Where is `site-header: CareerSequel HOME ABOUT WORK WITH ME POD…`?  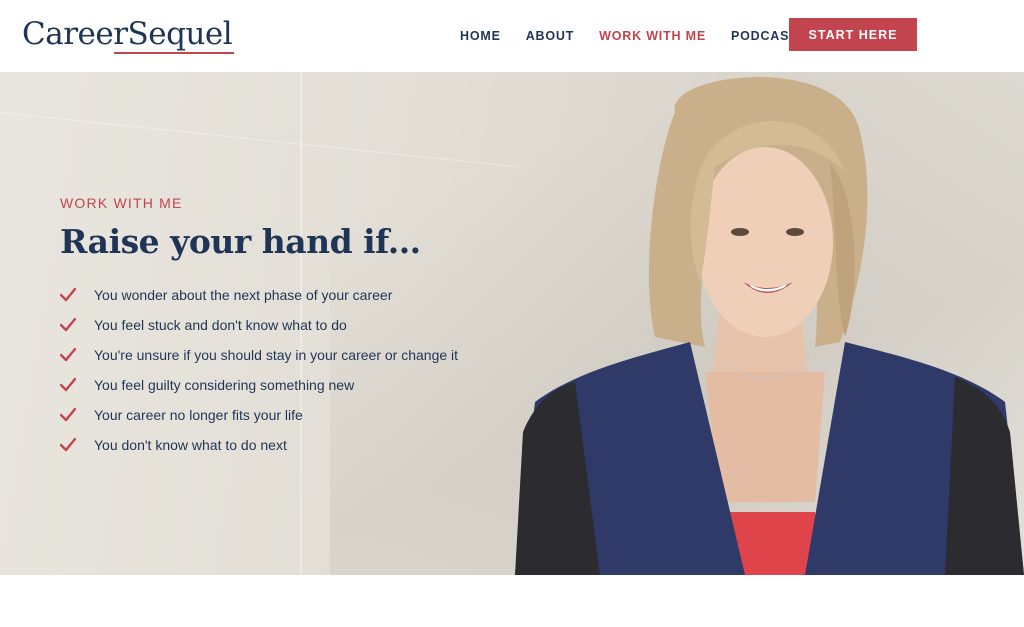 site-header: CareerSequel HOME ABOUT WORK WITH ME POD… is located at coordinates (512, 36).